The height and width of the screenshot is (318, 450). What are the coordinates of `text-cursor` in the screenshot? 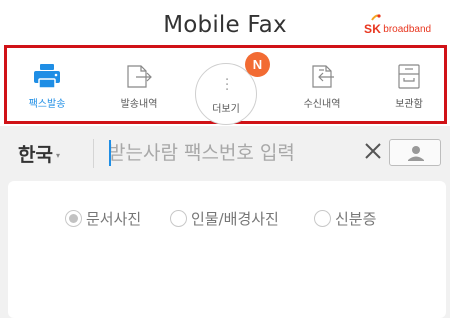 It's located at (110, 153).